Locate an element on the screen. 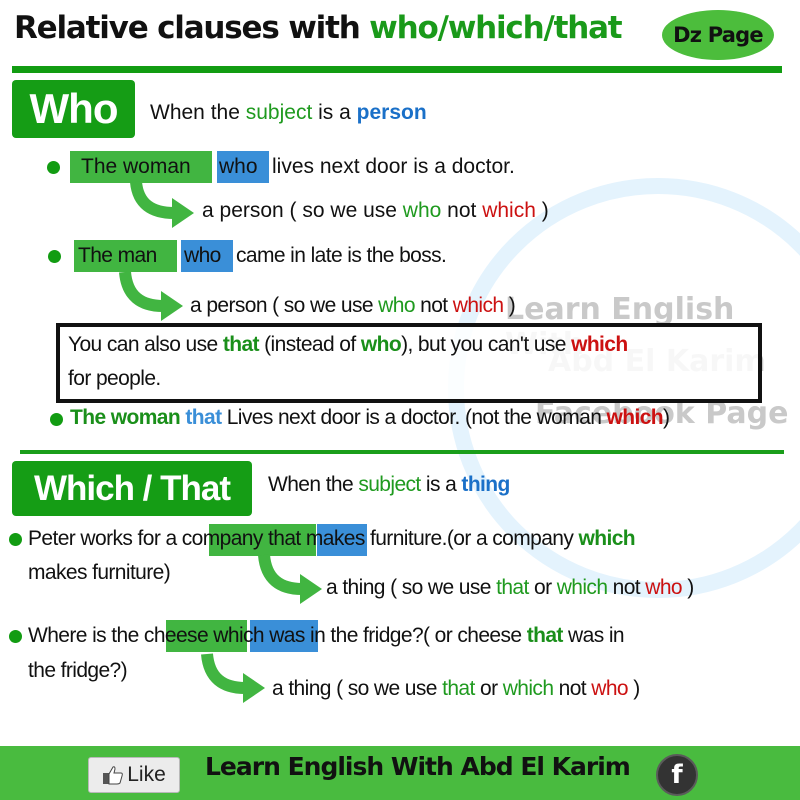 The height and width of the screenshot is (800, 800). thing-word: thing is located at coordinates (485, 484).